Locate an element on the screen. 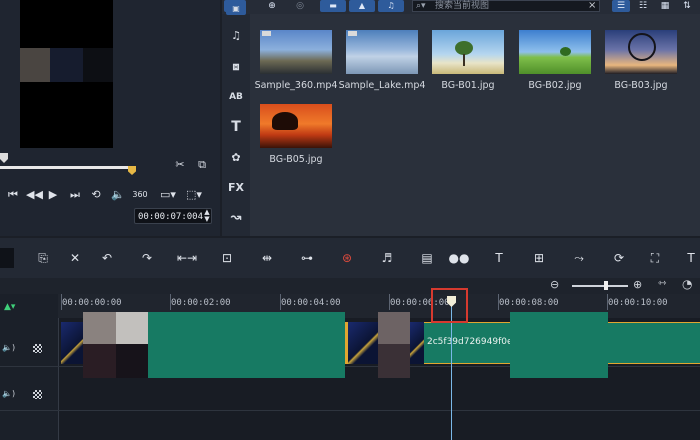 This screenshot has width=700, height=440. video-clip is located at coordinates (246, 345).